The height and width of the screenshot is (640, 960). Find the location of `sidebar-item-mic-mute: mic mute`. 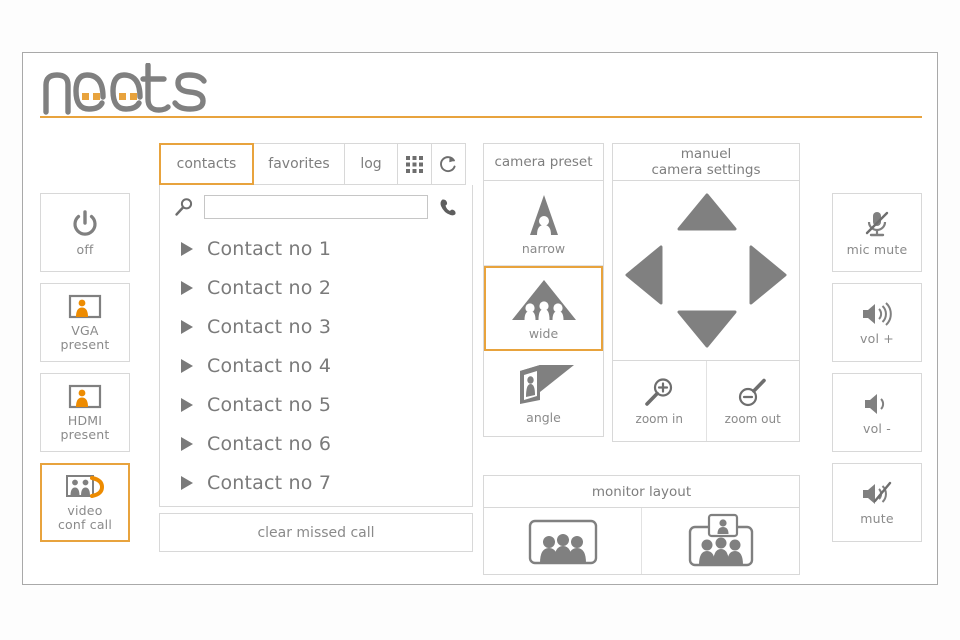

sidebar-item-mic-mute: mic mute is located at coordinates (877, 232).